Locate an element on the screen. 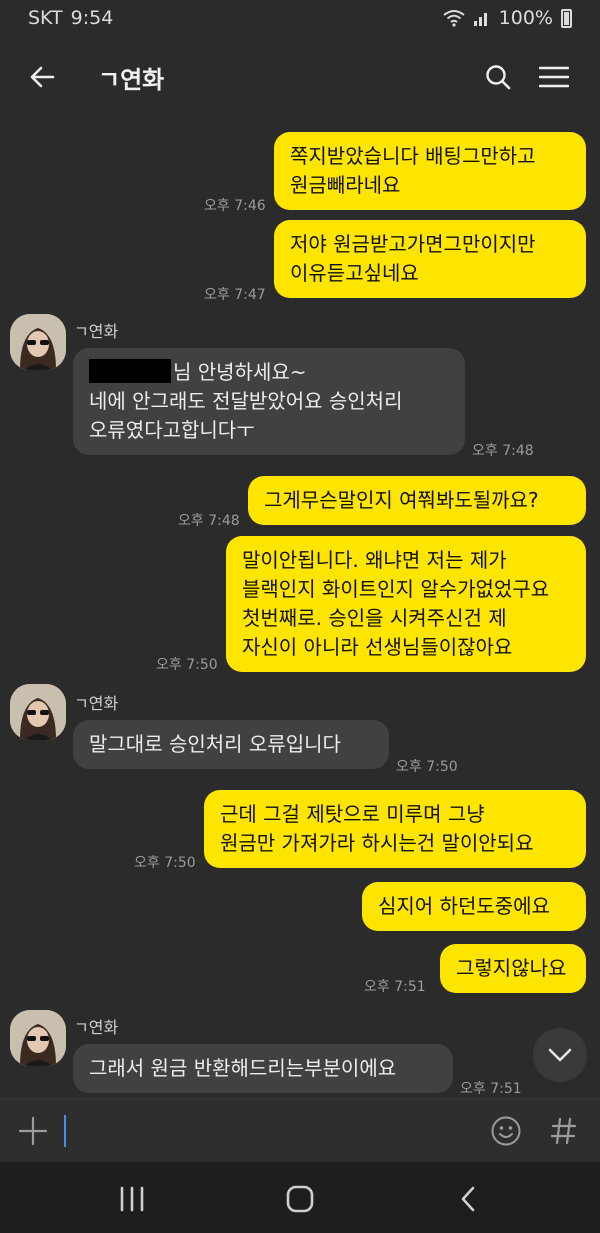 The width and height of the screenshot is (600, 1233). chevron-down-icon is located at coordinates (560, 1055).